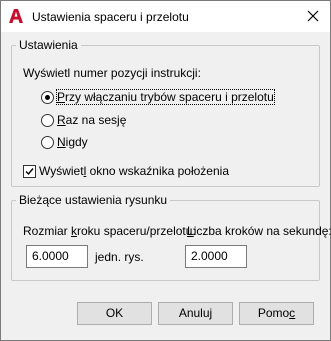  I want to click on title-bar: Ustawienia spaceru i przelotu, so click(165, 16).